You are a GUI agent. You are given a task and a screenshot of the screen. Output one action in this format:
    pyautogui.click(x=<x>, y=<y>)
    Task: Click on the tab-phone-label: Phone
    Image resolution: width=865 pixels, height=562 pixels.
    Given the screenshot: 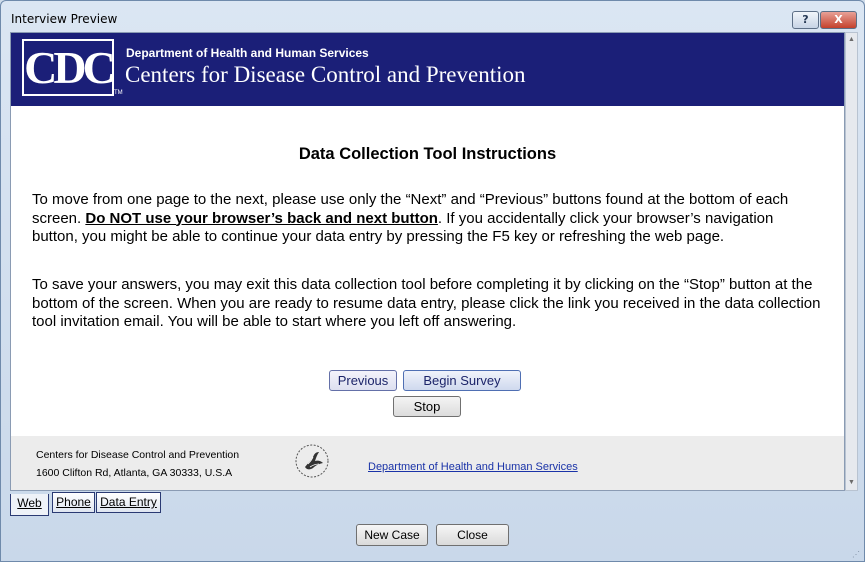 What is the action you would take?
    pyautogui.click(x=73, y=502)
    